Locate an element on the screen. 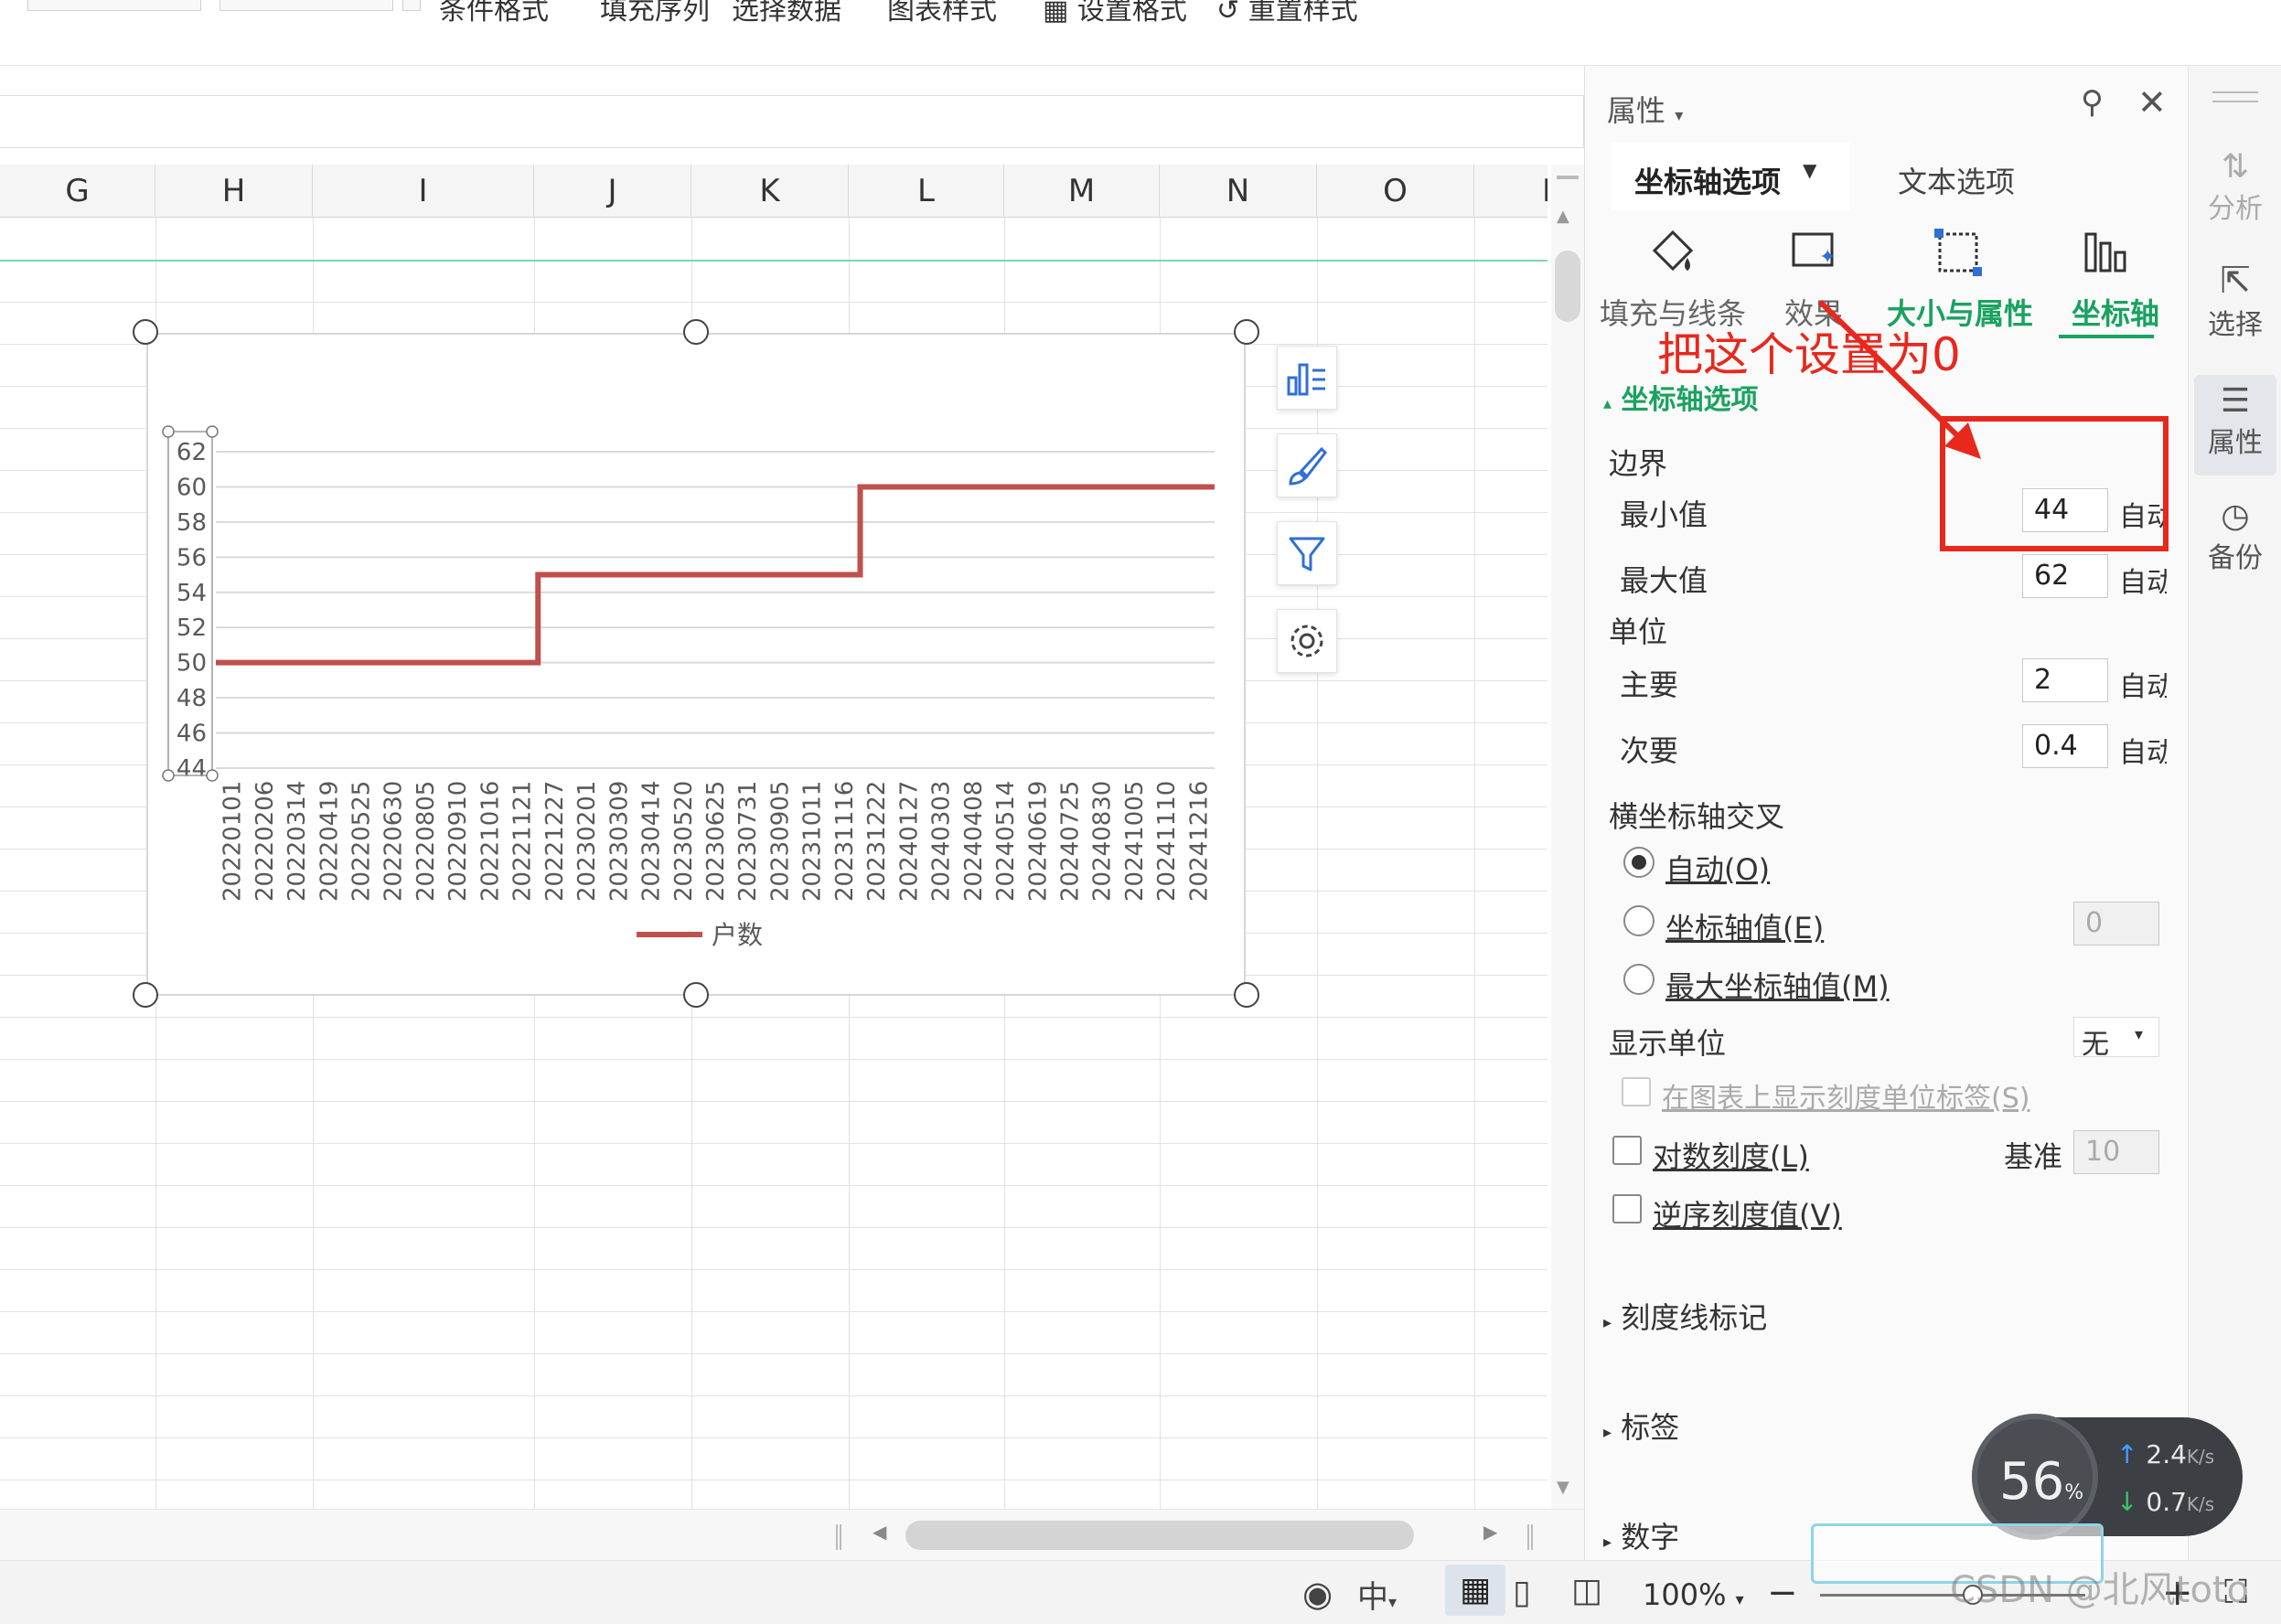 The width and height of the screenshot is (2281, 1624). upload-speed-value: 2.4 is located at coordinates (2167, 1454).